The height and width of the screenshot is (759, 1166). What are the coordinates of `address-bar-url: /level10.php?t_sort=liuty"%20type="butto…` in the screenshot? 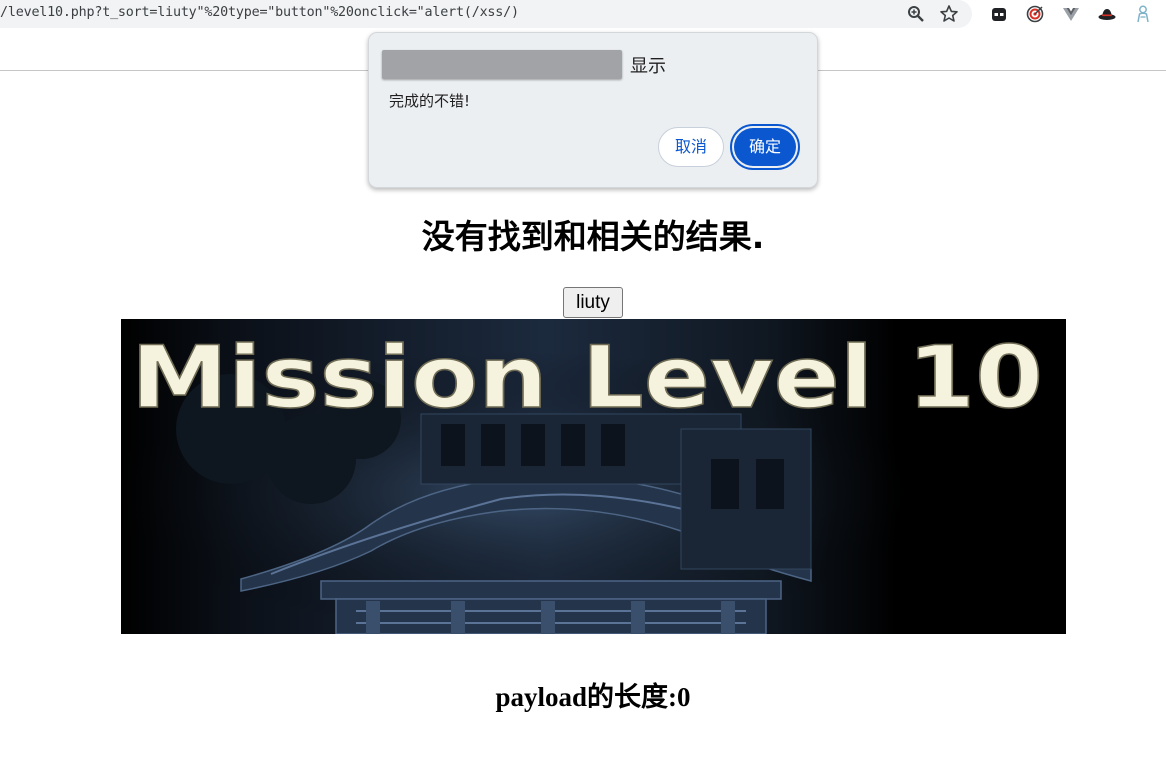 It's located at (259, 12).